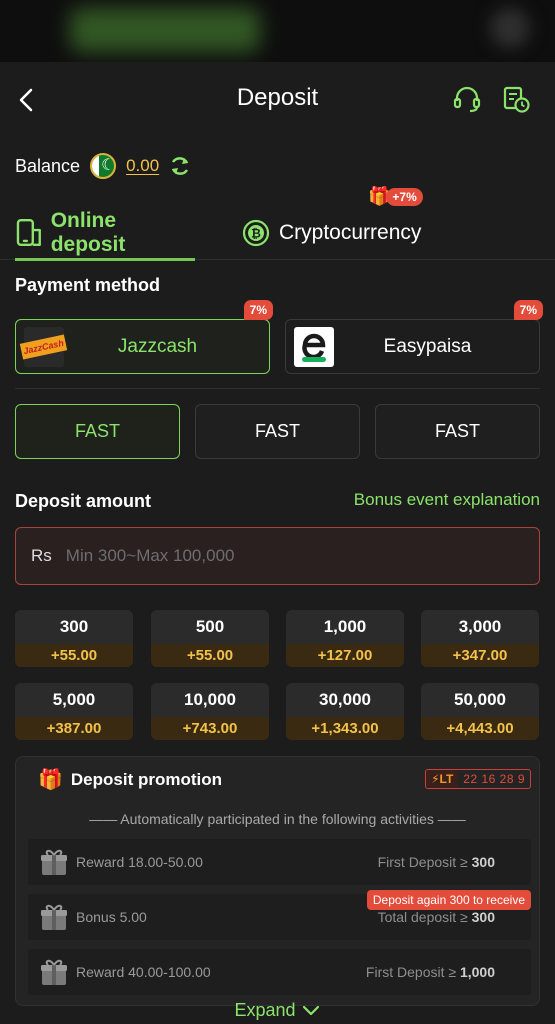 This screenshot has width=555, height=1024. I want to click on promotion-condition: First Deposit ≥ 300, so click(436, 862).